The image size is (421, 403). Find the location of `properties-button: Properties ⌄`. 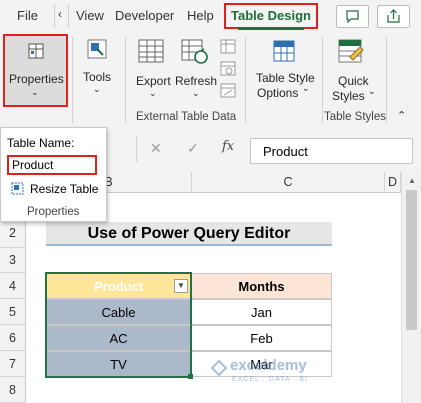

properties-button: Properties ⌄ is located at coordinates (35, 70).